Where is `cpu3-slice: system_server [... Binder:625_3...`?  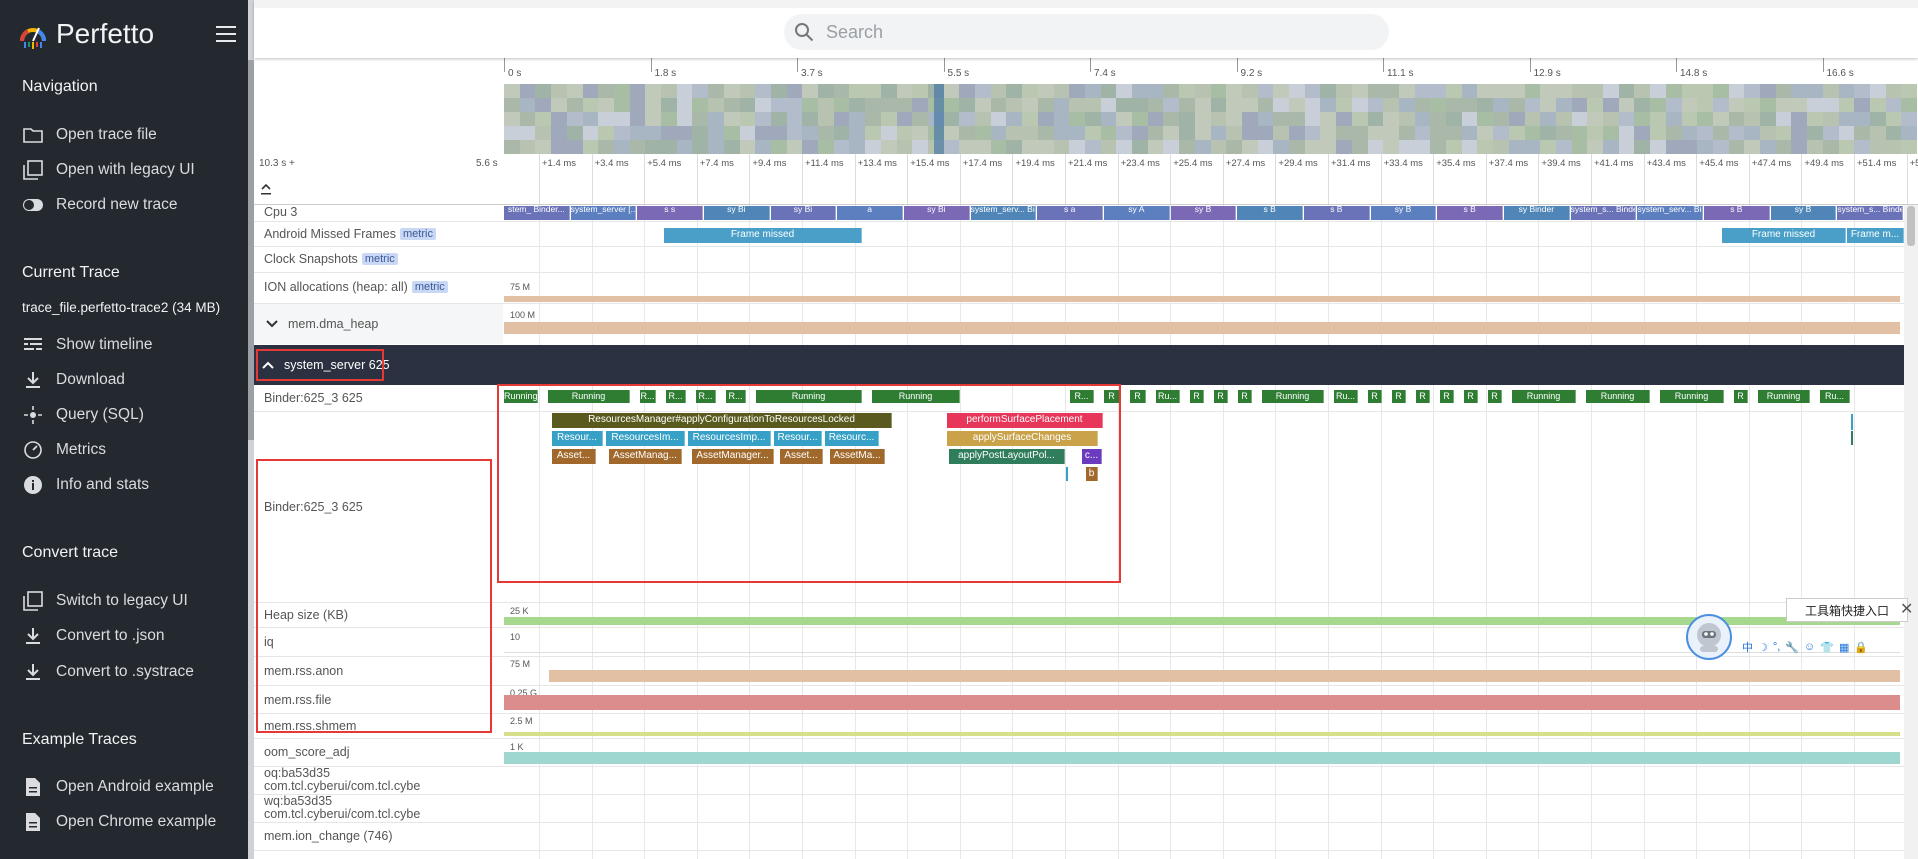 cpu3-slice: system_server [... Binder:625_3... is located at coordinates (603, 213).